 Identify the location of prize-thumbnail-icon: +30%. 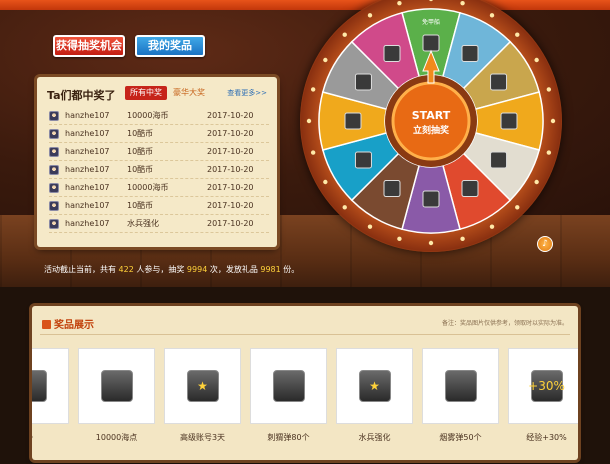
(546, 386).